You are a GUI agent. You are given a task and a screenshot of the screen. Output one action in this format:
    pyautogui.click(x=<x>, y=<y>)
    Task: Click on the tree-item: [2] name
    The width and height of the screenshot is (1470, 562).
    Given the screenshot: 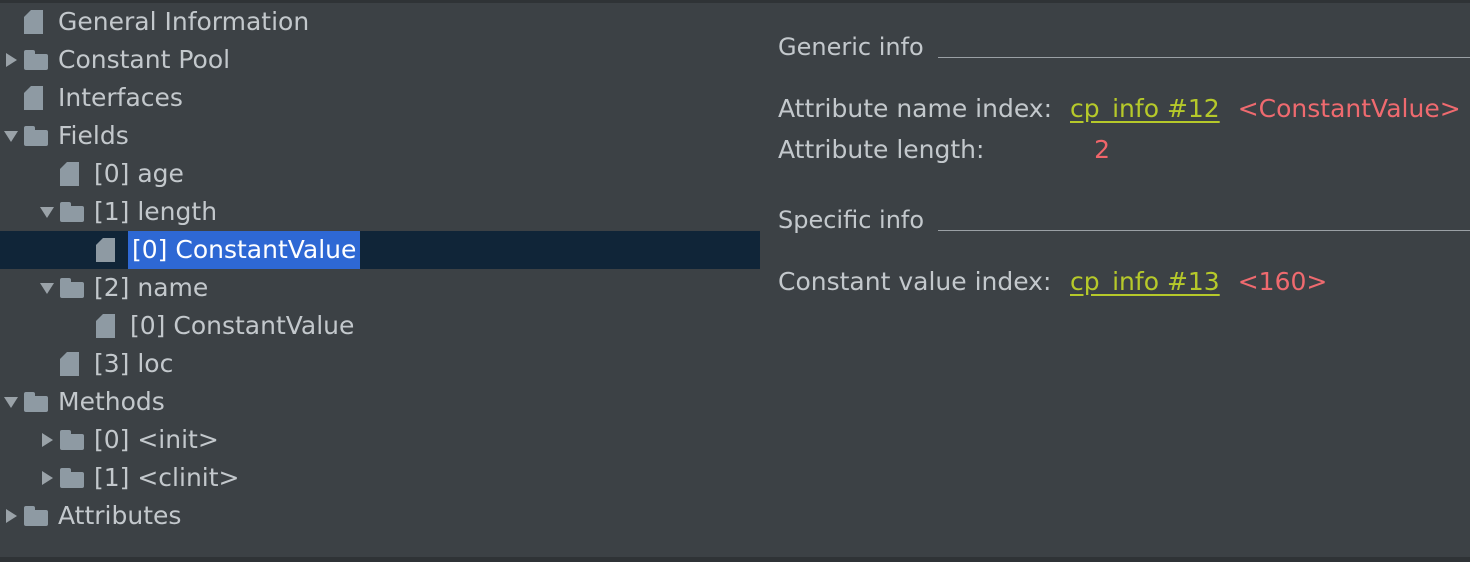 What is the action you would take?
    pyautogui.click(x=380, y=288)
    